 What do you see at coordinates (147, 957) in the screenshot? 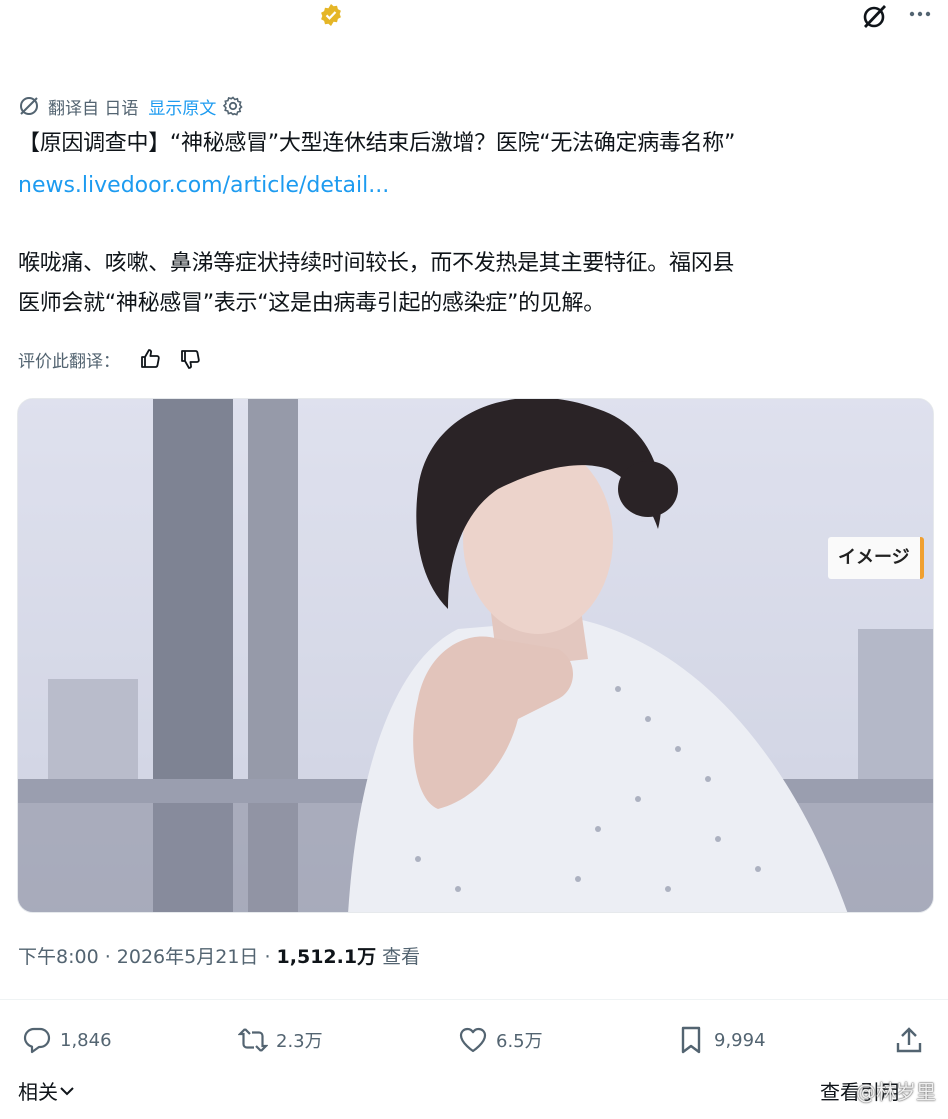
I see `tweet-timestamp: 下午8:00 · 2026年5月21日 ·` at bounding box center [147, 957].